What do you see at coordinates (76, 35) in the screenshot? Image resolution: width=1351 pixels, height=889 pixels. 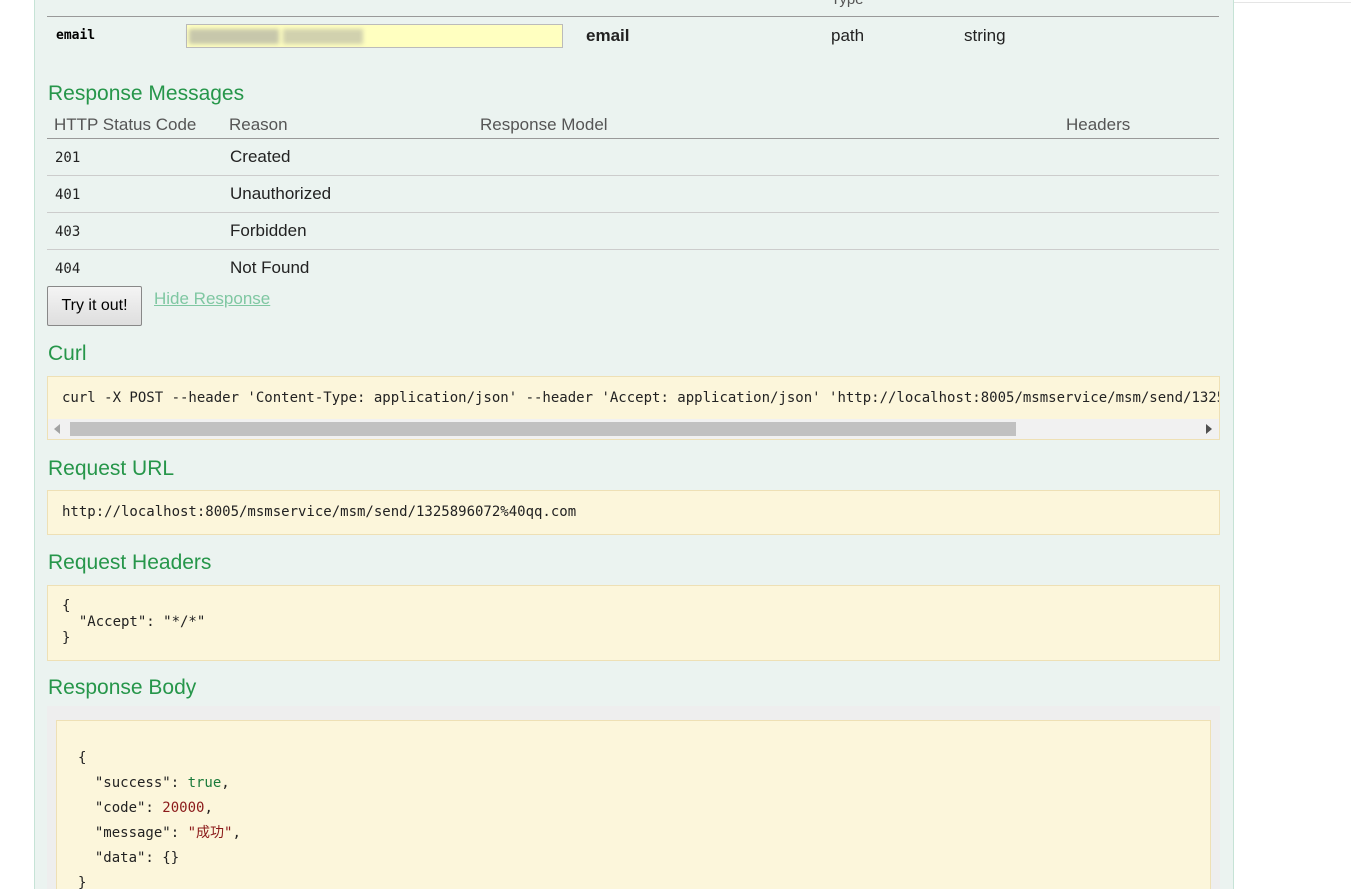 I see `parameter-name: email` at bounding box center [76, 35].